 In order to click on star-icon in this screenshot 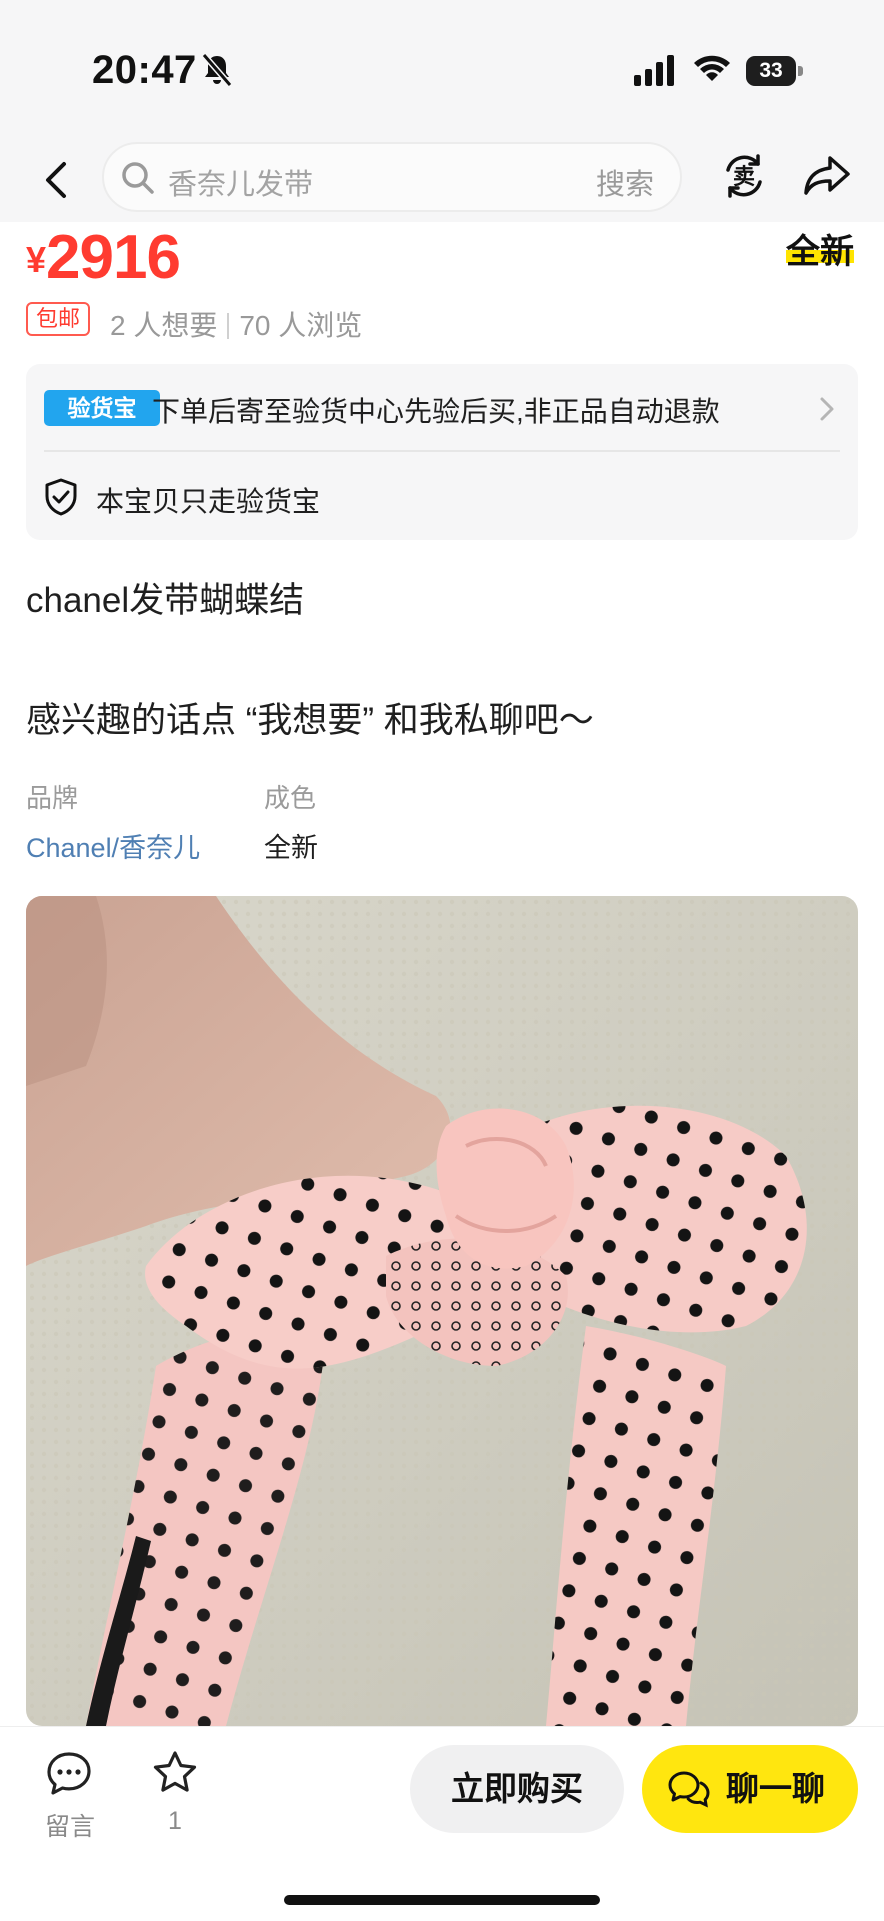, I will do `click(175, 1771)`.